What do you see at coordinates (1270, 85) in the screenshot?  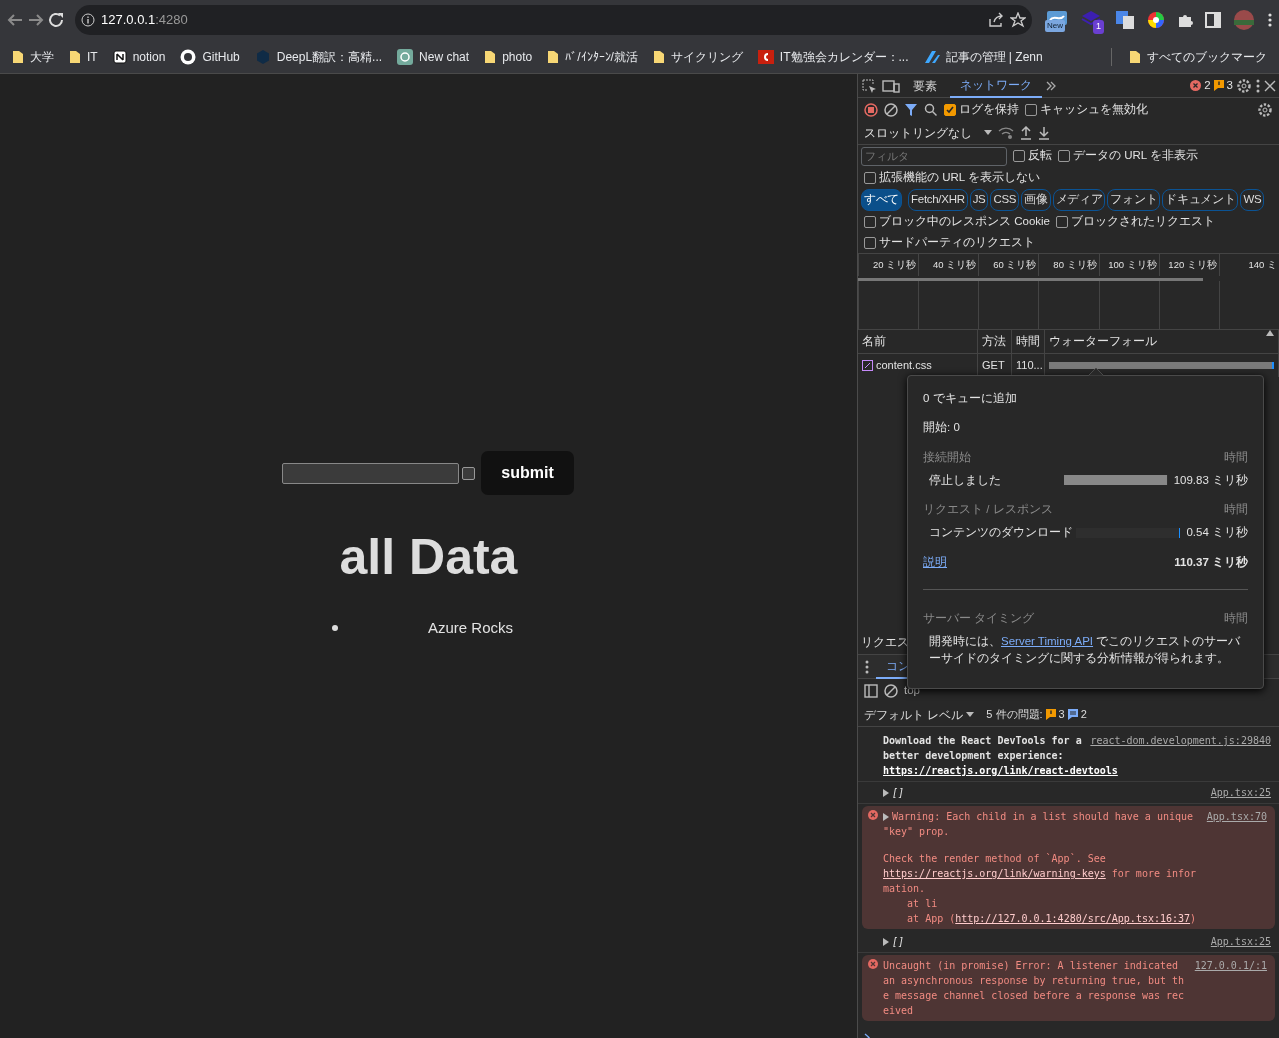 I see `close-icon` at bounding box center [1270, 85].